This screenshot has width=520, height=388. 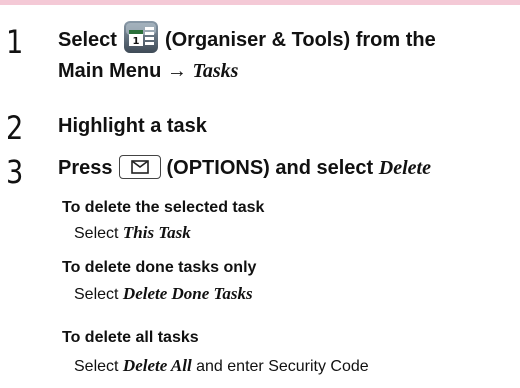 I want to click on step-number: 2, so click(x=15, y=128).